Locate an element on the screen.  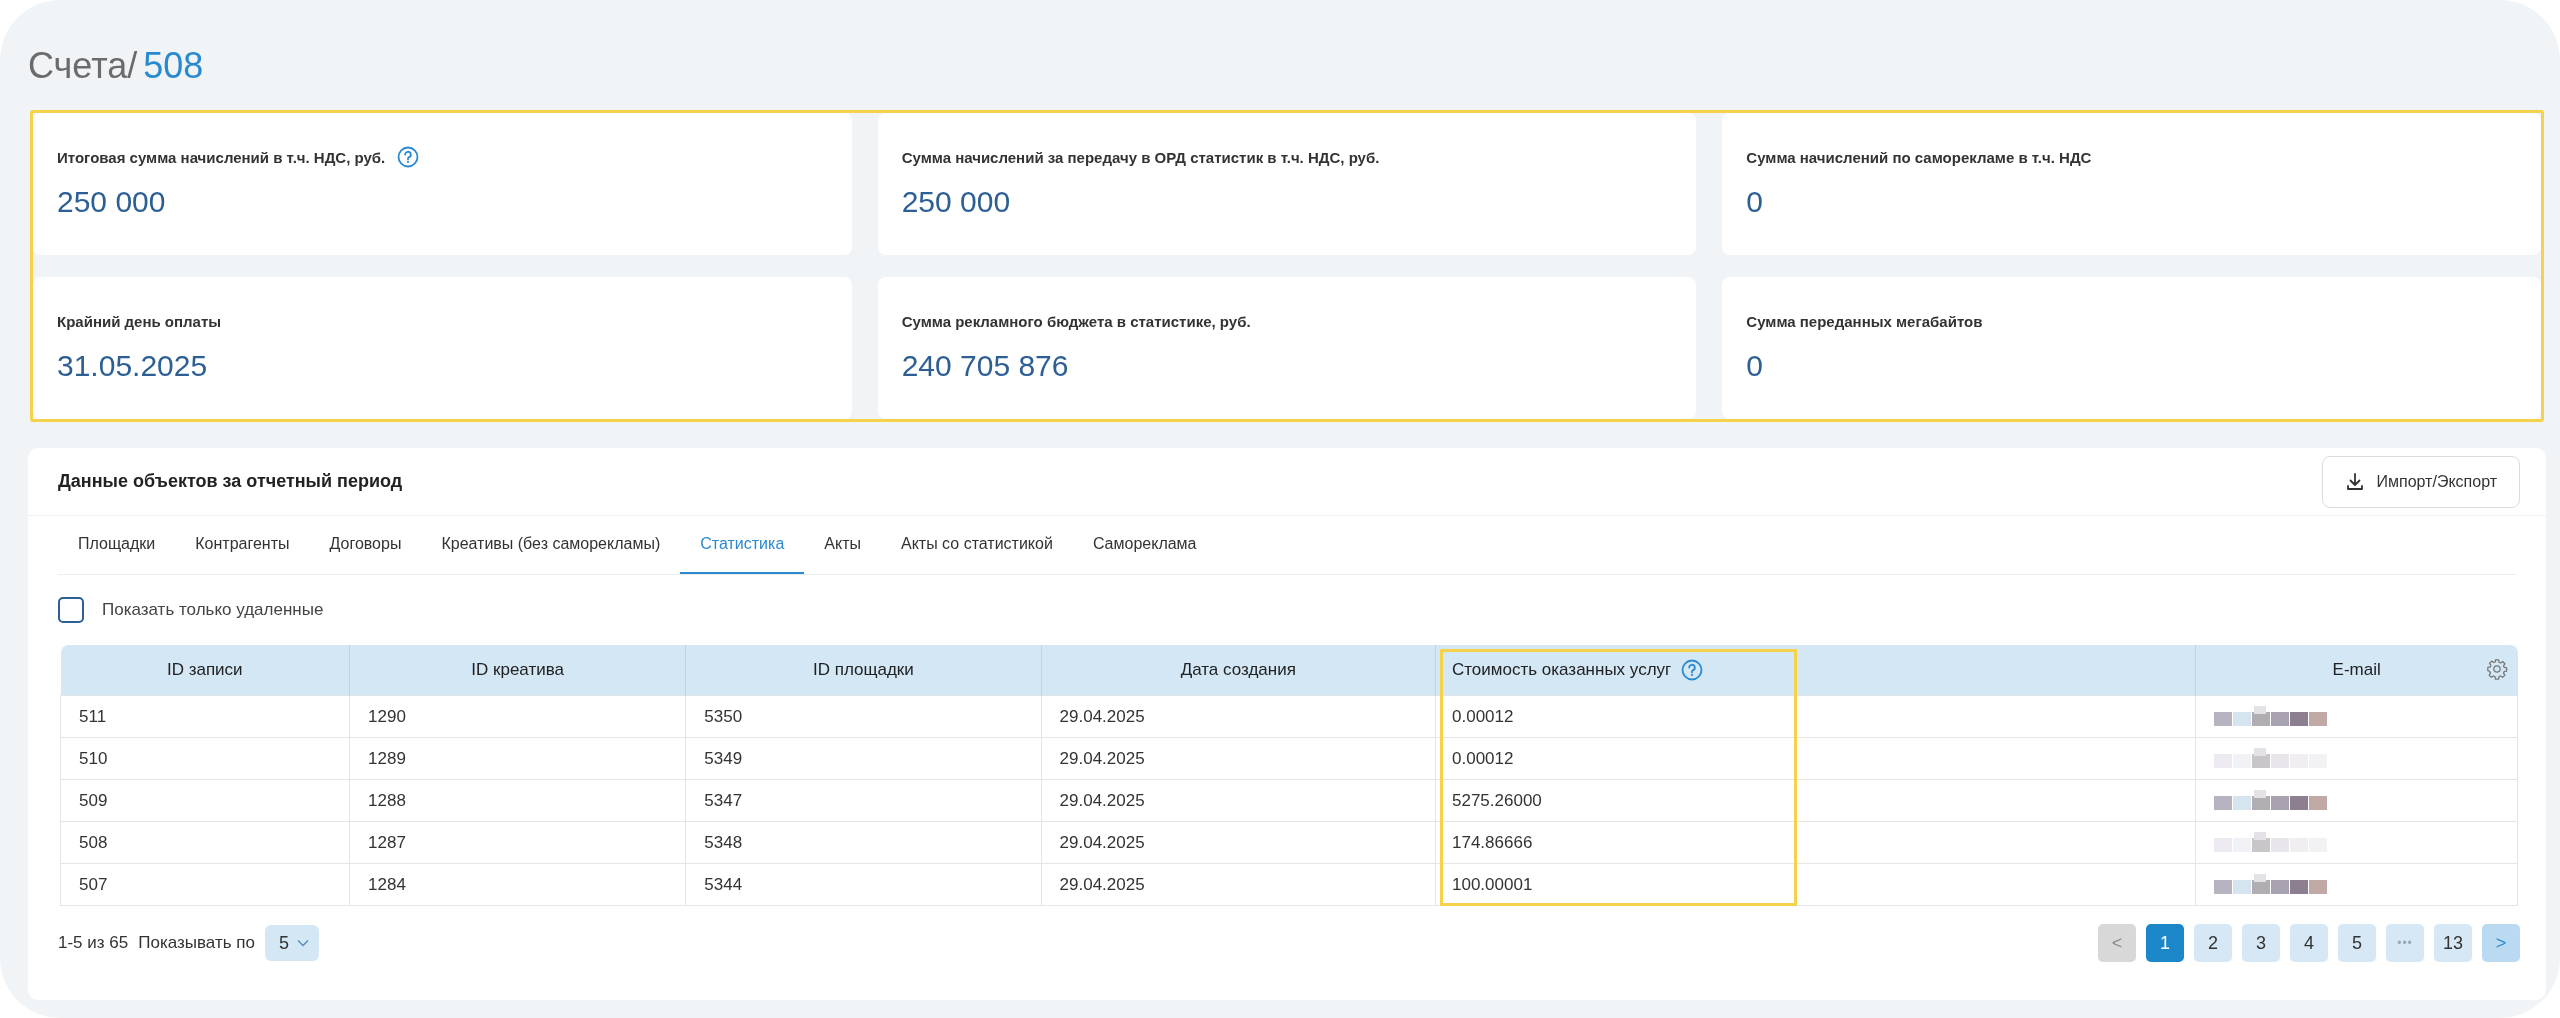
tab: Договоры is located at coordinates (365, 545).